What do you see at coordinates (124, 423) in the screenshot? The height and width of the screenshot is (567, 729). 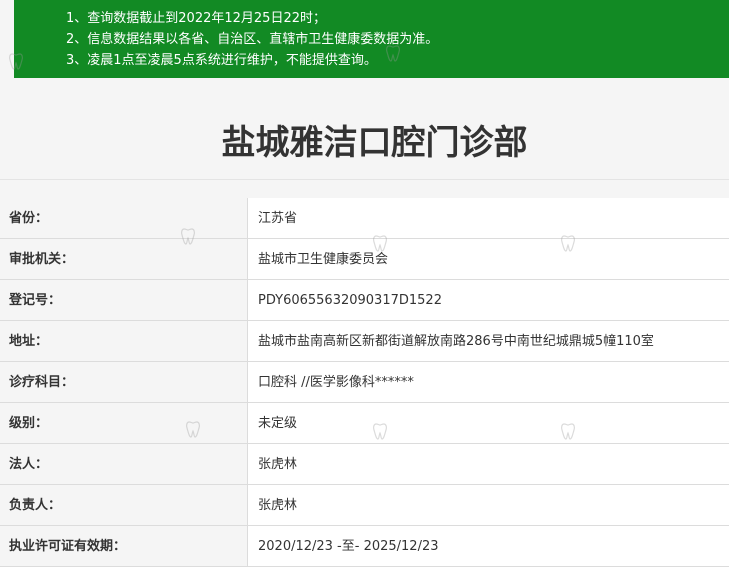 I see `row-label: 级别：` at bounding box center [124, 423].